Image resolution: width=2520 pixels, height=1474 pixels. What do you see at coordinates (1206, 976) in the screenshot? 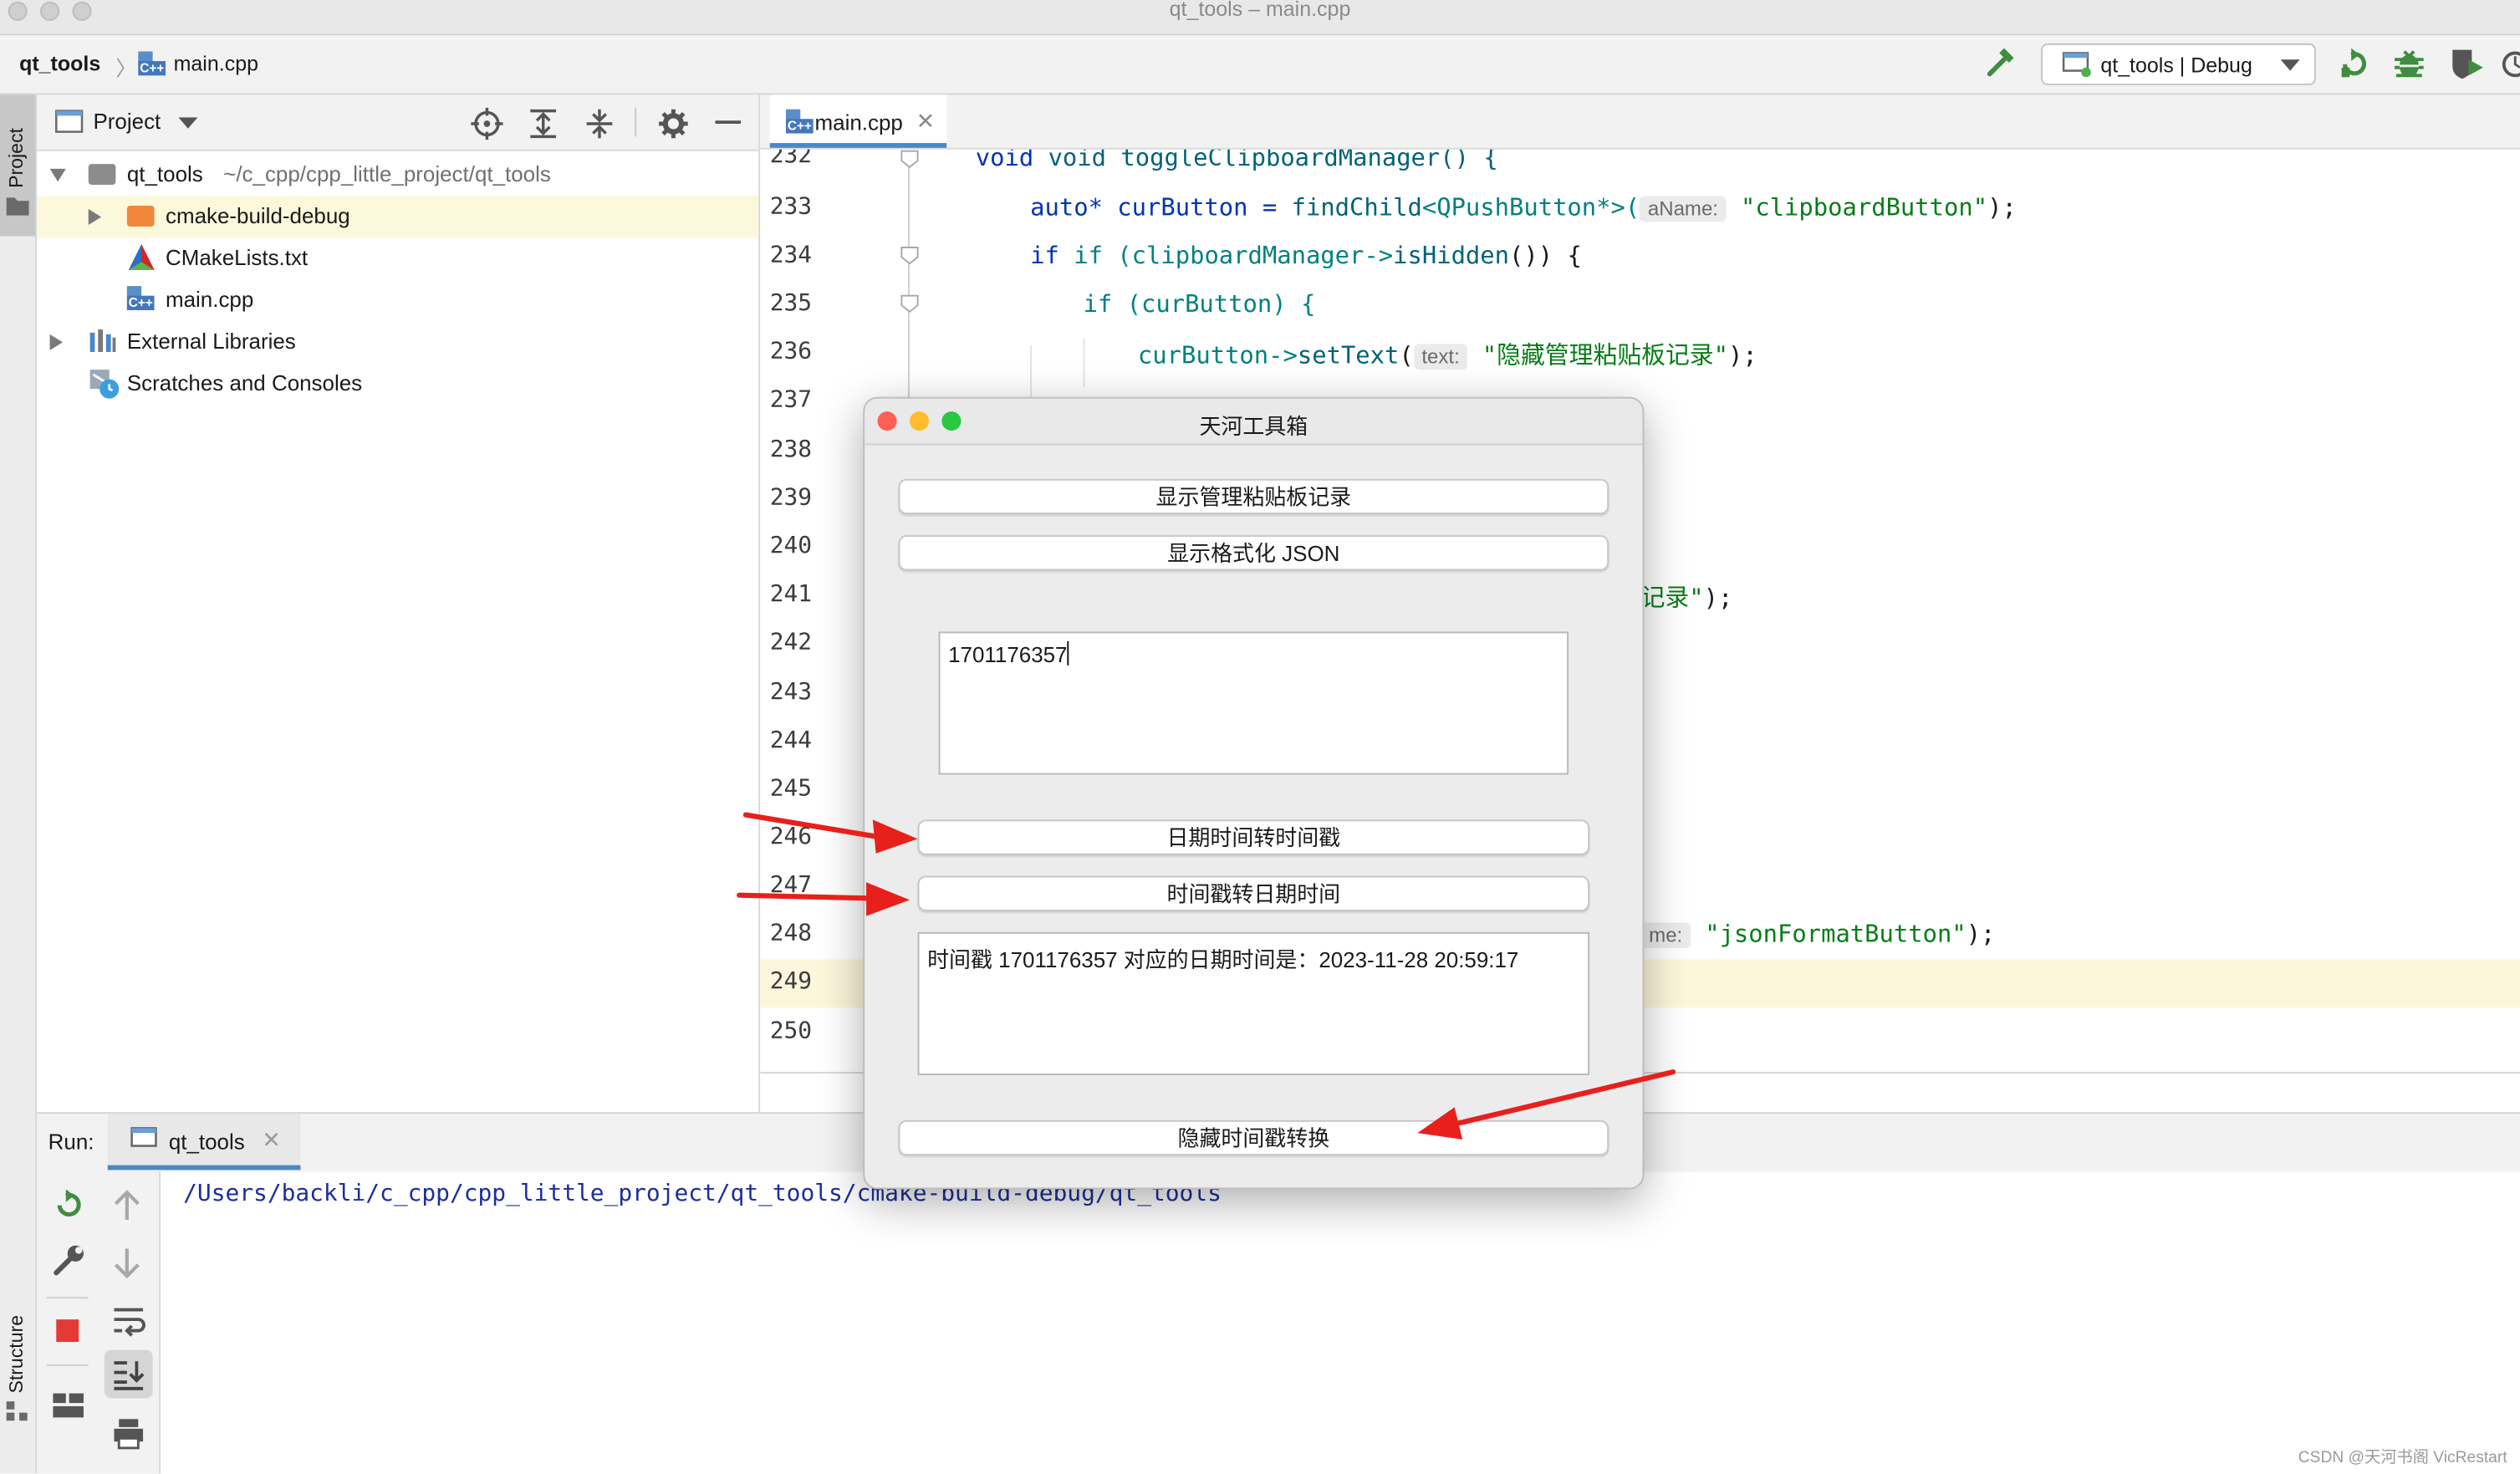
I see `annotation-arrows` at bounding box center [1206, 976].